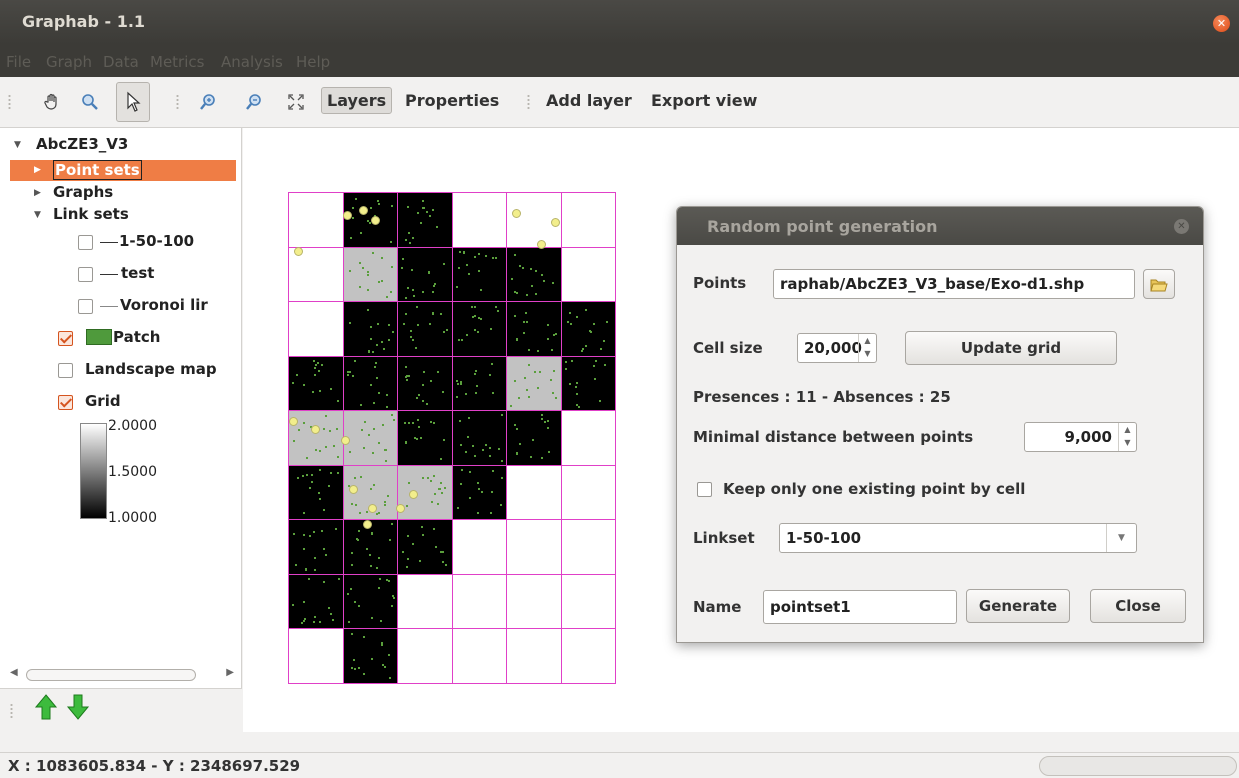 This screenshot has height=778, width=1239. What do you see at coordinates (1018, 606) in the screenshot?
I see `generate-button: Generate` at bounding box center [1018, 606].